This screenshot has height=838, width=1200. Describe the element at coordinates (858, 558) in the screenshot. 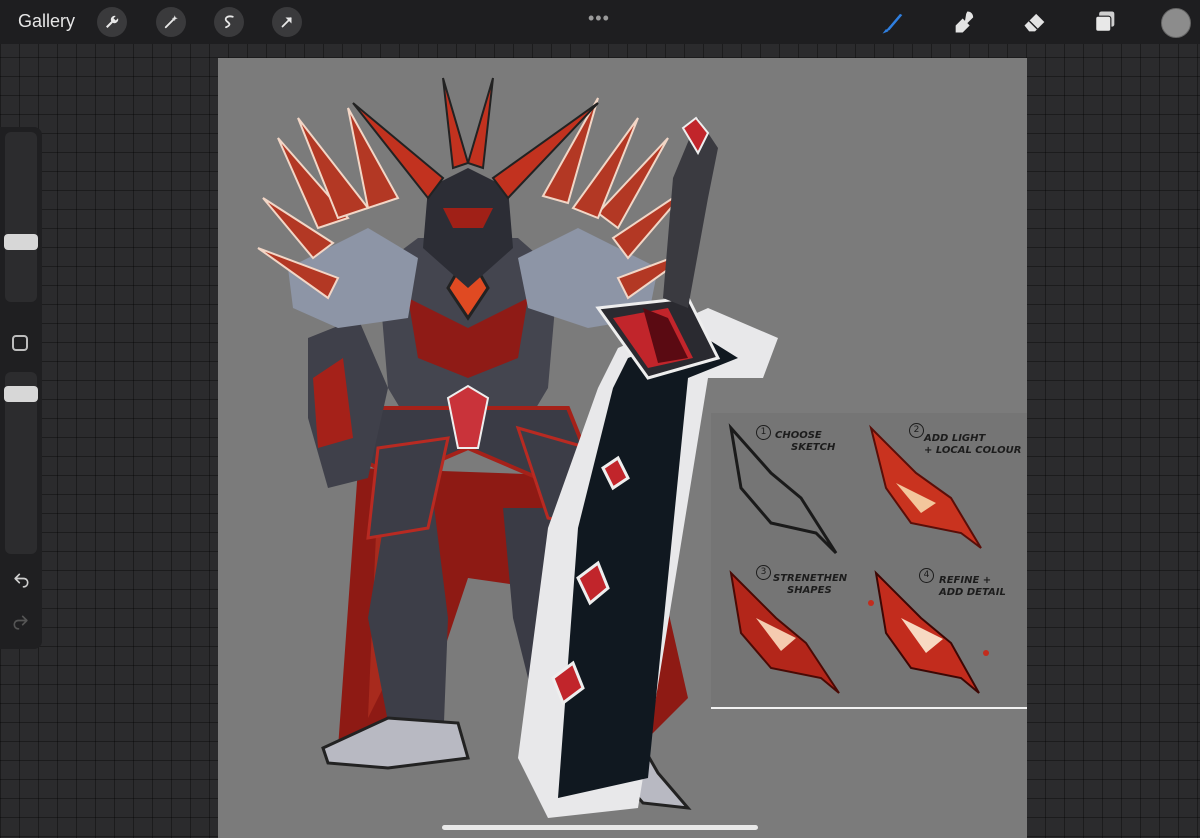

I see `crystal-steps-illustration` at that location.